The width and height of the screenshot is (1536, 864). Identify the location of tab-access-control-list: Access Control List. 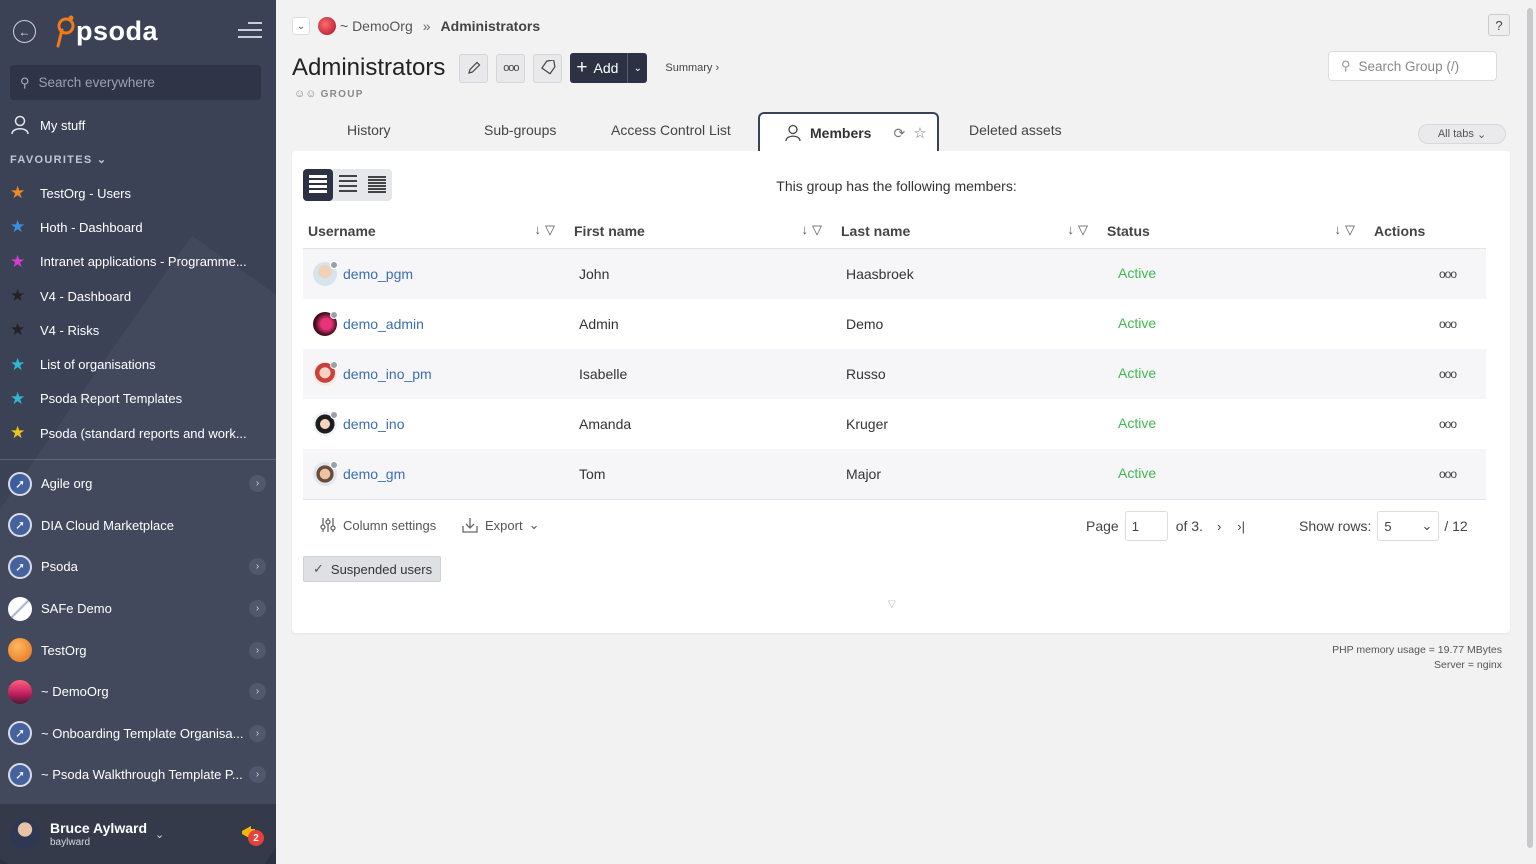
(671, 130).